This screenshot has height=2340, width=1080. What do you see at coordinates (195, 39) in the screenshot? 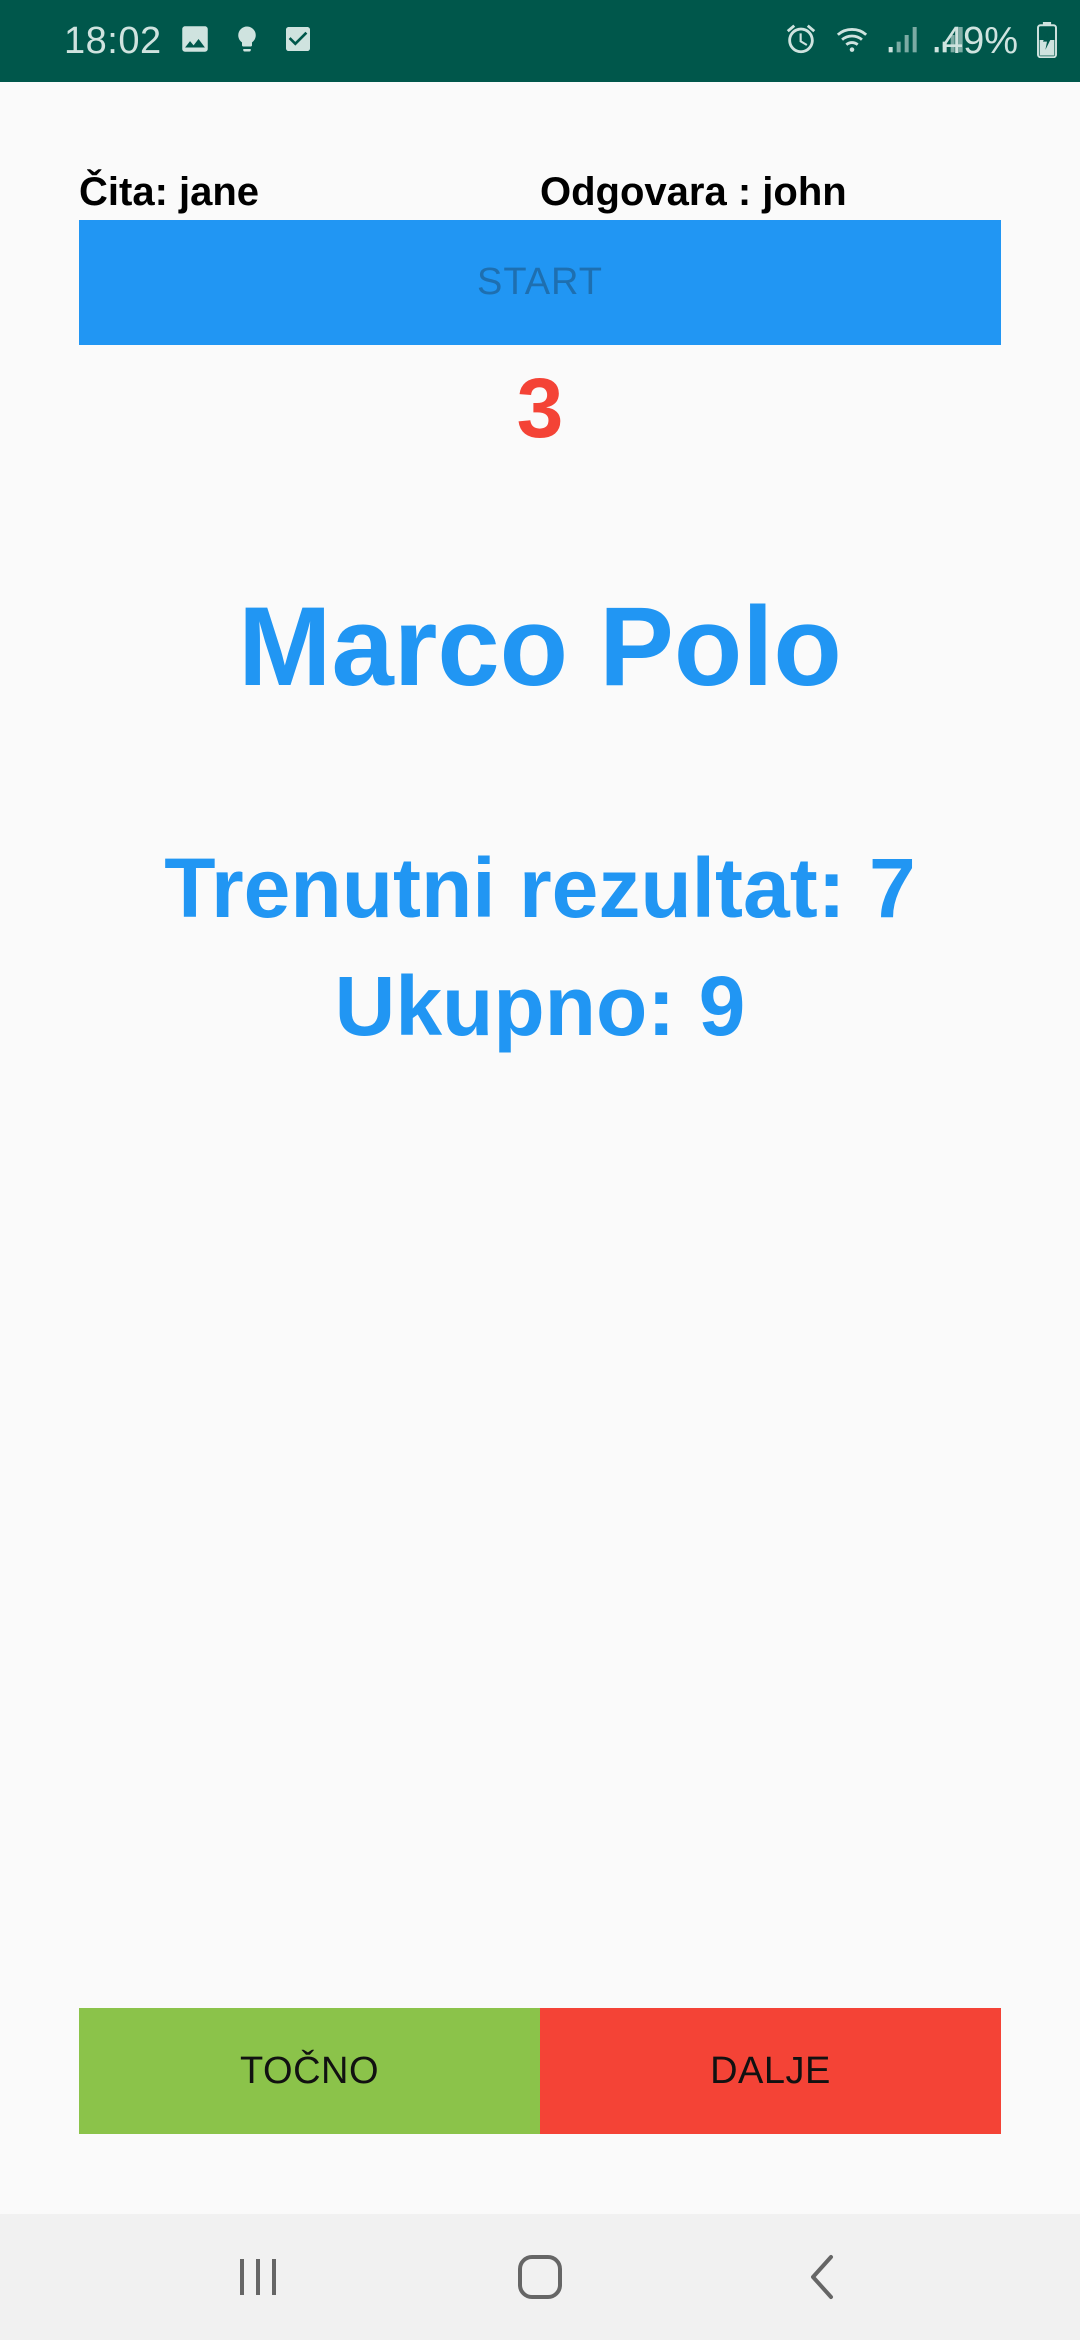
I see `image-icon` at bounding box center [195, 39].